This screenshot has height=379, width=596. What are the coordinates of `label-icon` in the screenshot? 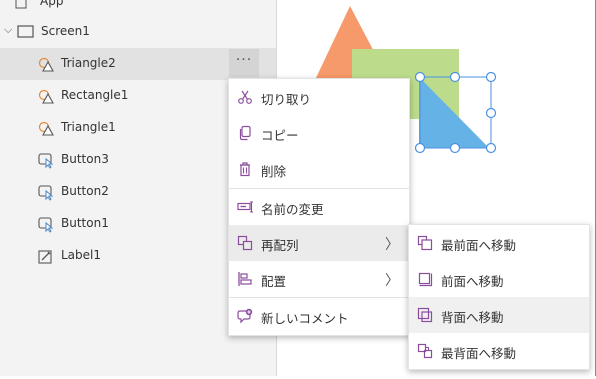 It's located at (46, 257).